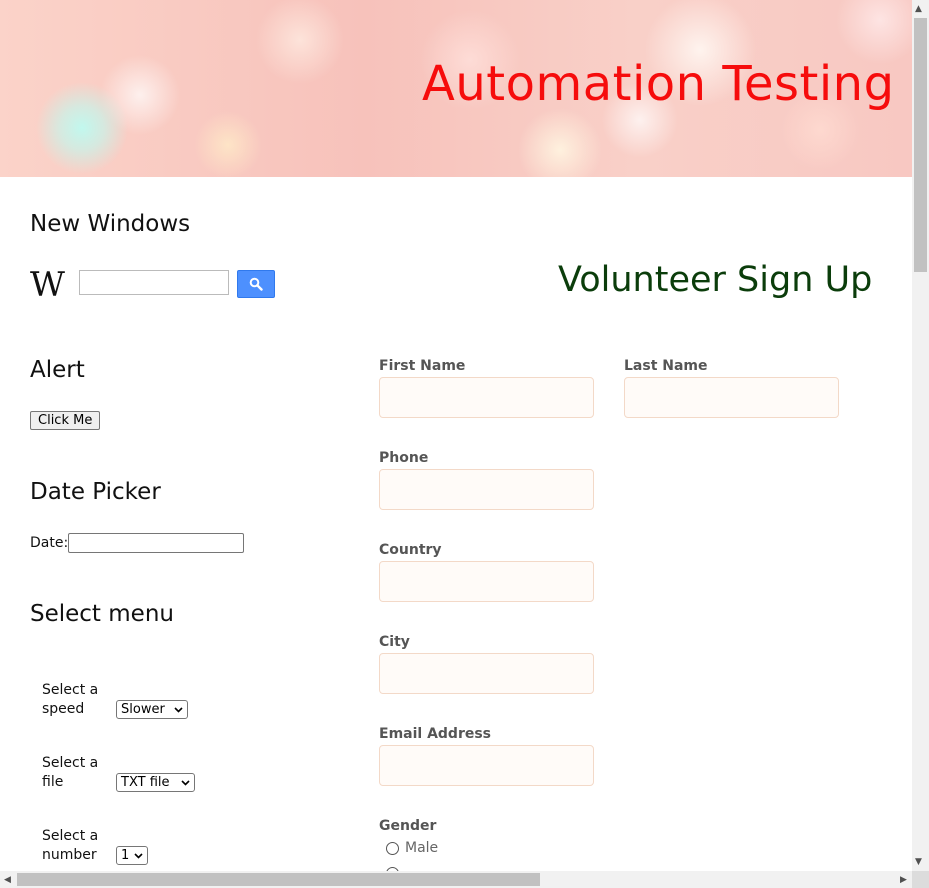 The width and height of the screenshot is (929, 888). I want to click on select-menu-heading: Select menu, so click(102, 614).